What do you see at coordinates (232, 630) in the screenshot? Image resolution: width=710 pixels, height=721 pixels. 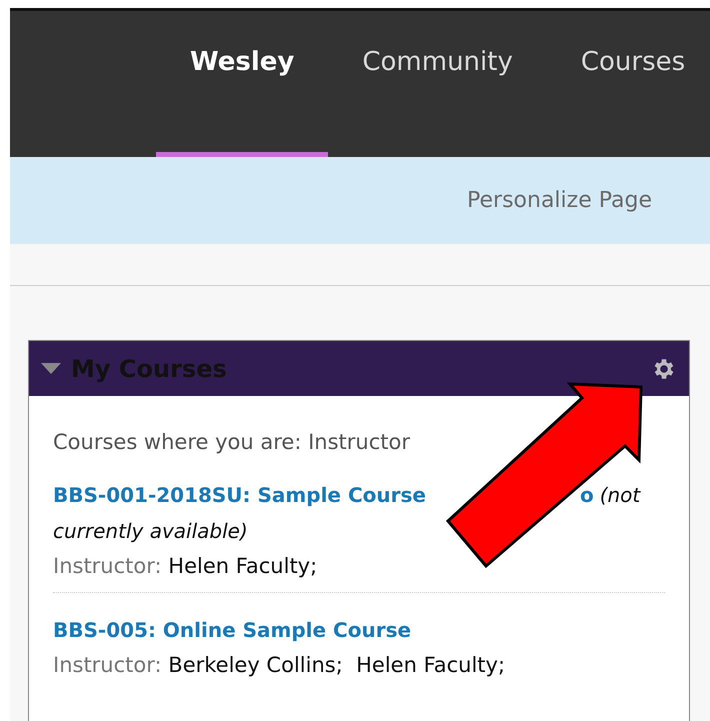 I see `course-link: BBS-005: Online Sample Course` at bounding box center [232, 630].